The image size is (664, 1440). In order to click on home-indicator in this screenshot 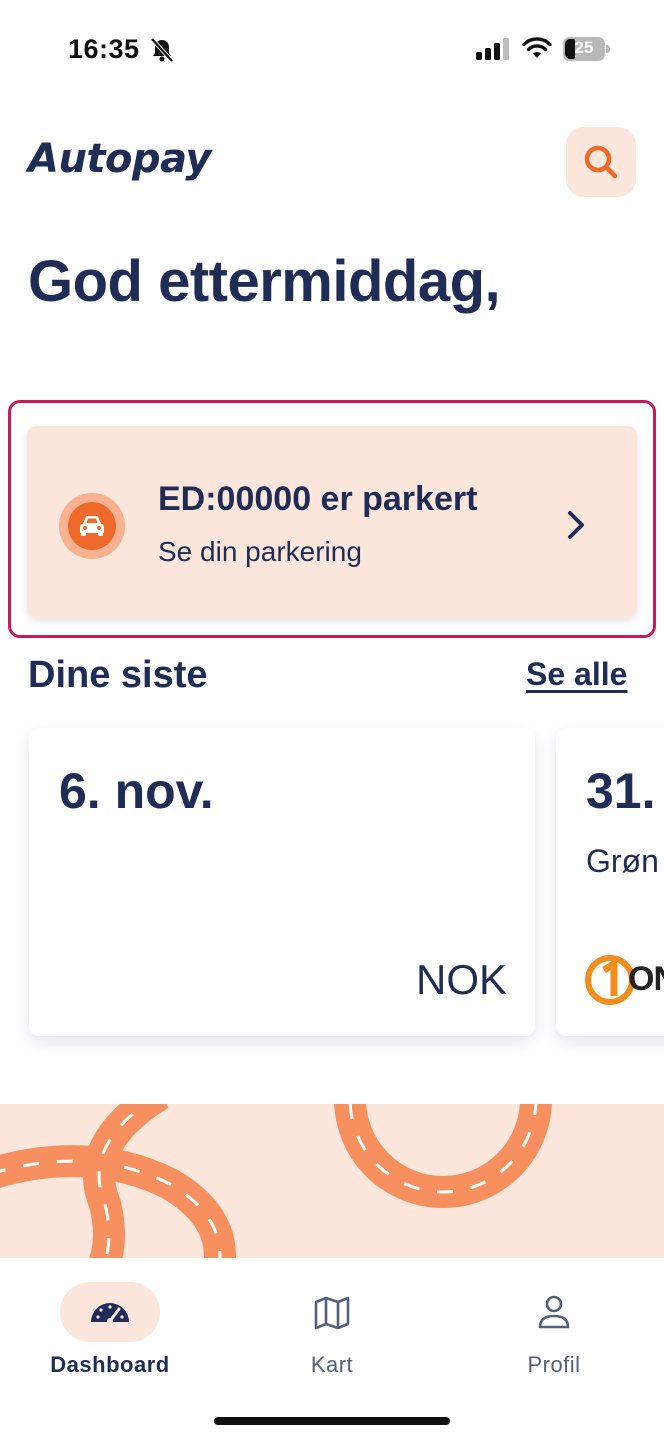, I will do `click(332, 1421)`.